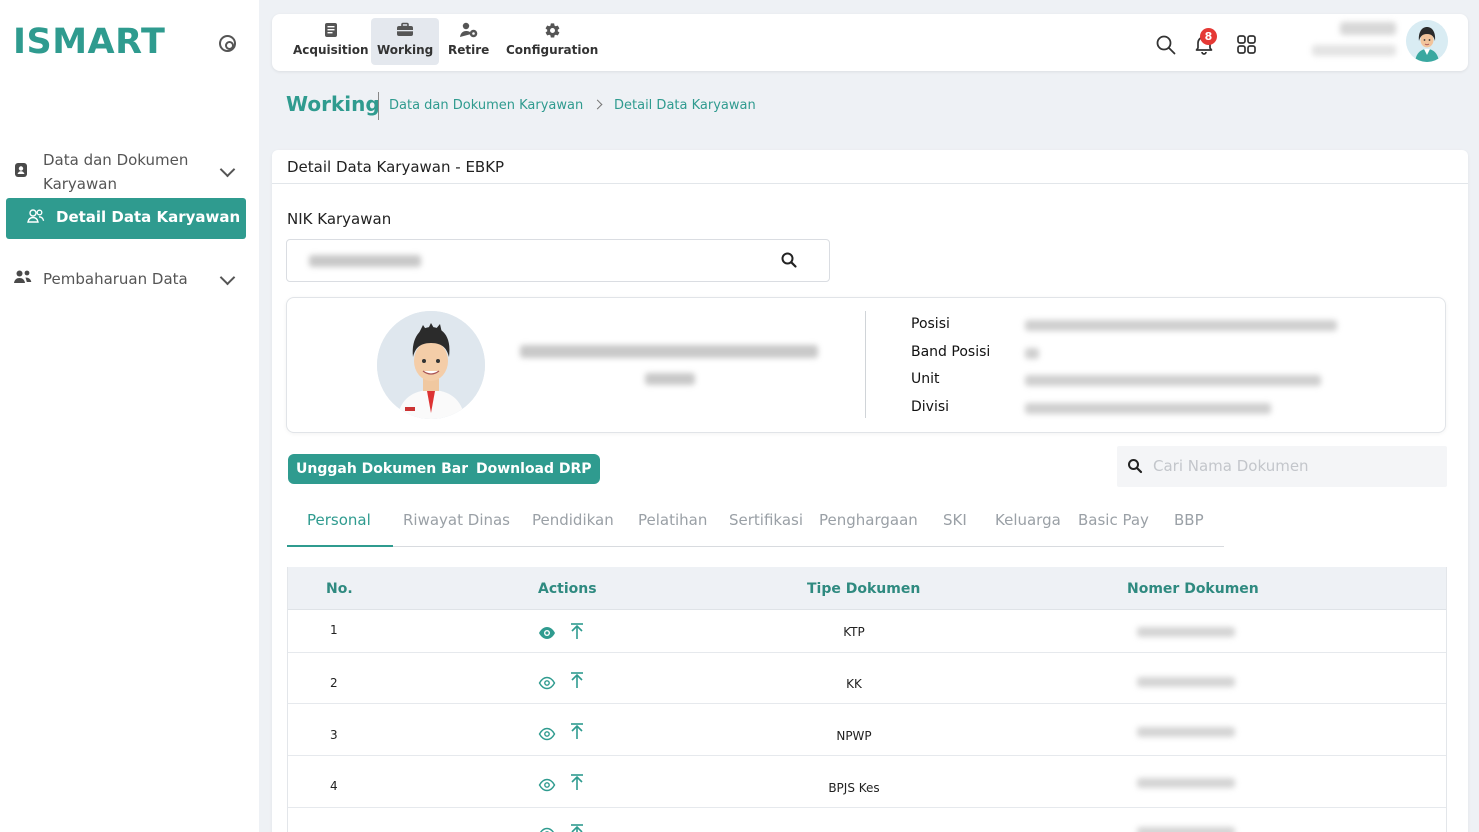 This screenshot has width=1479, height=832. What do you see at coordinates (864, 589) in the screenshot?
I see `column-header-tipe-dokumen: Tipe Dokumen` at bounding box center [864, 589].